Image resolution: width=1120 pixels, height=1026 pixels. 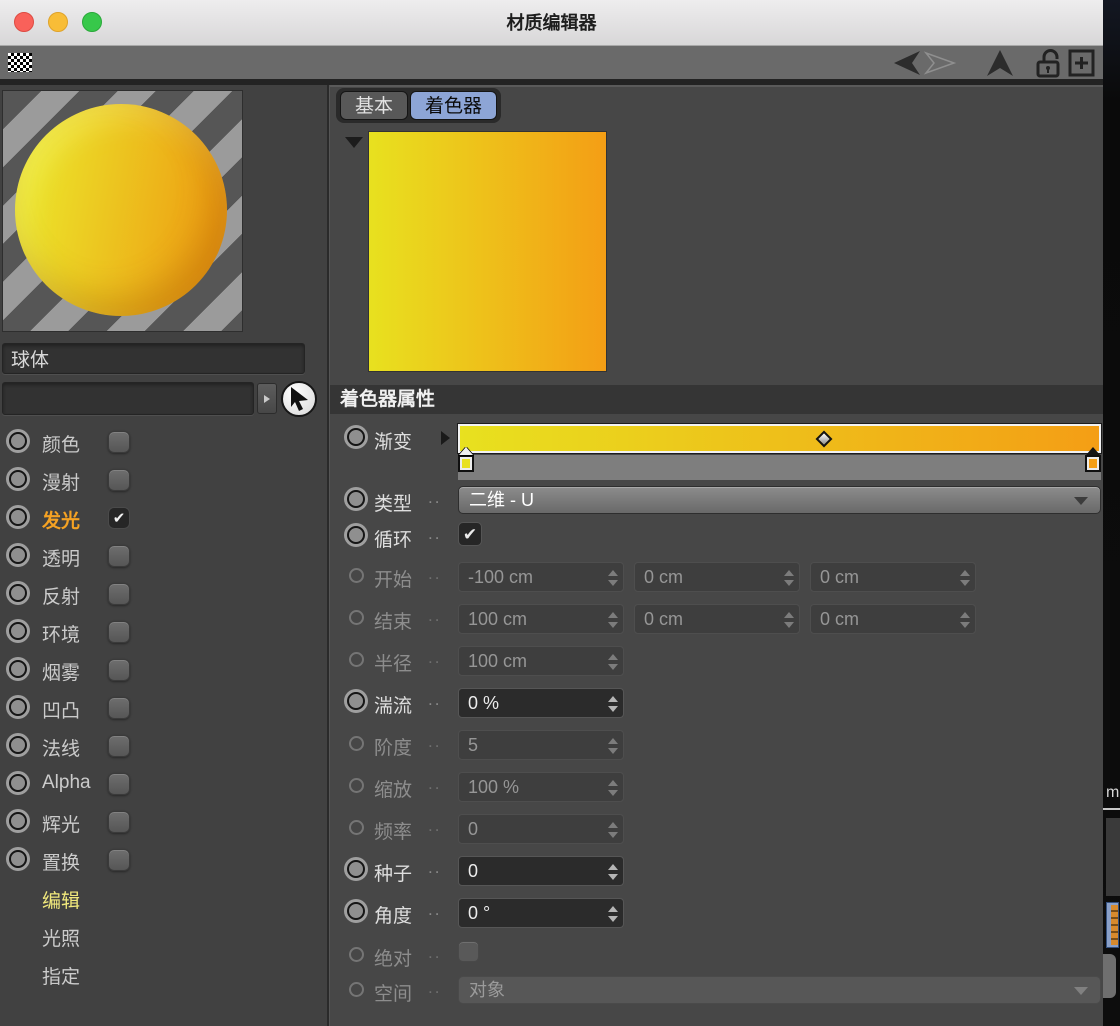 I want to click on channel-row-environment: 环境, so click(x=163, y=632).